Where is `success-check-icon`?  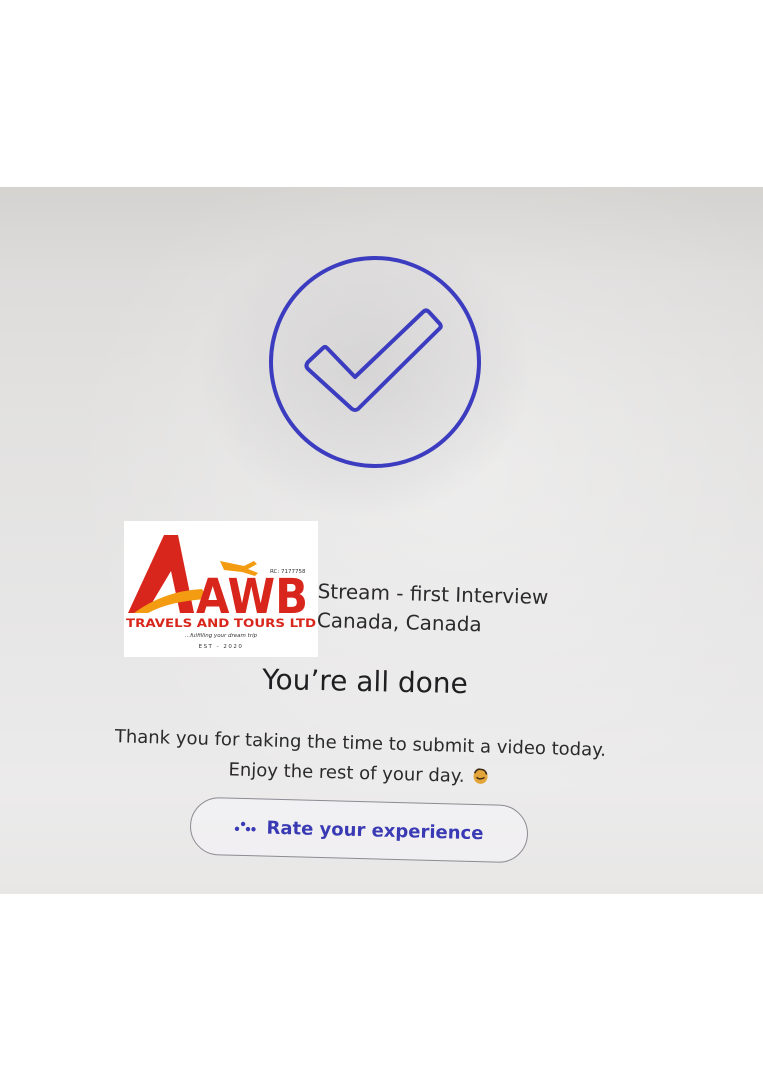
success-check-icon is located at coordinates (375, 362).